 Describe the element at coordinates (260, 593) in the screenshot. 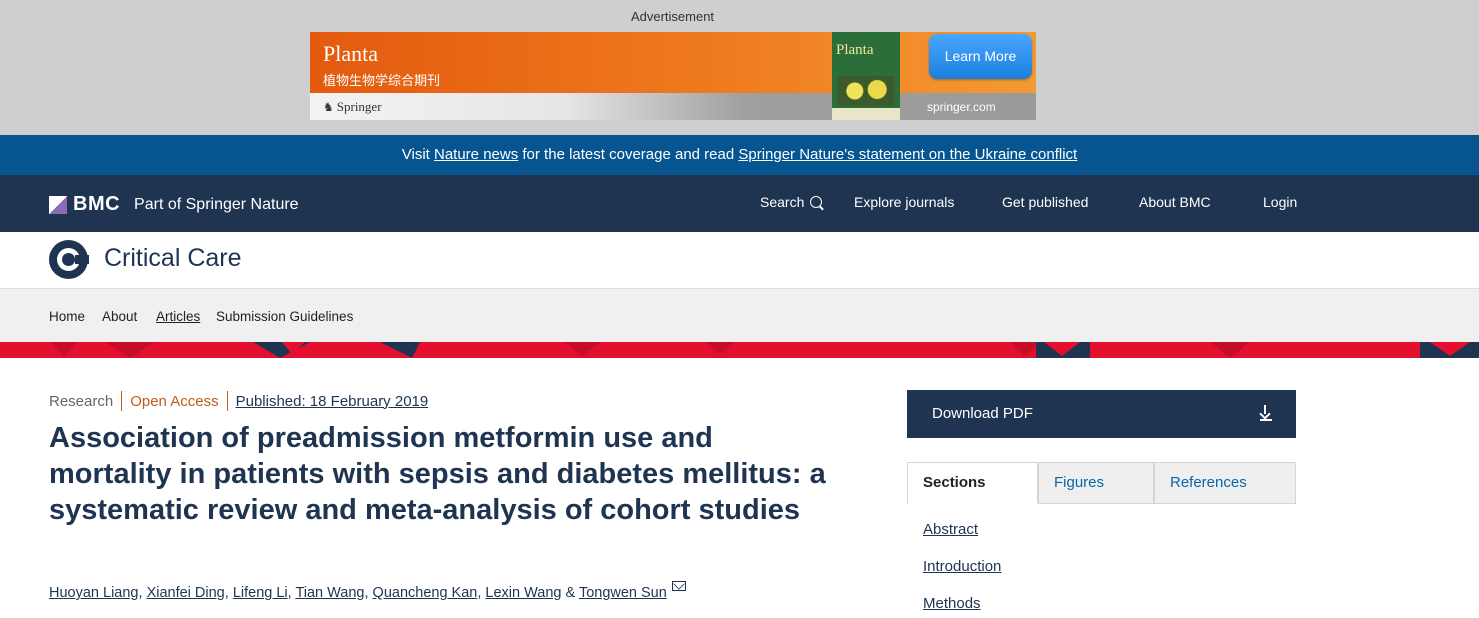

I see `author-link: Lifeng Li` at that location.